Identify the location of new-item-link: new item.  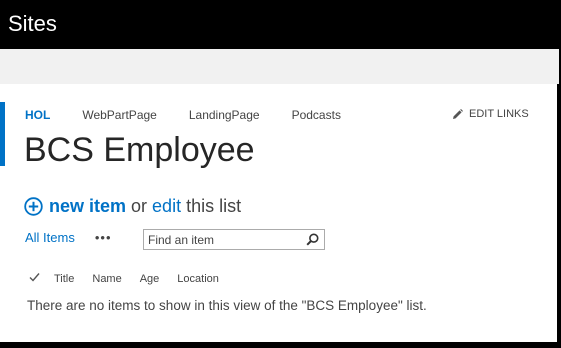
(87, 206).